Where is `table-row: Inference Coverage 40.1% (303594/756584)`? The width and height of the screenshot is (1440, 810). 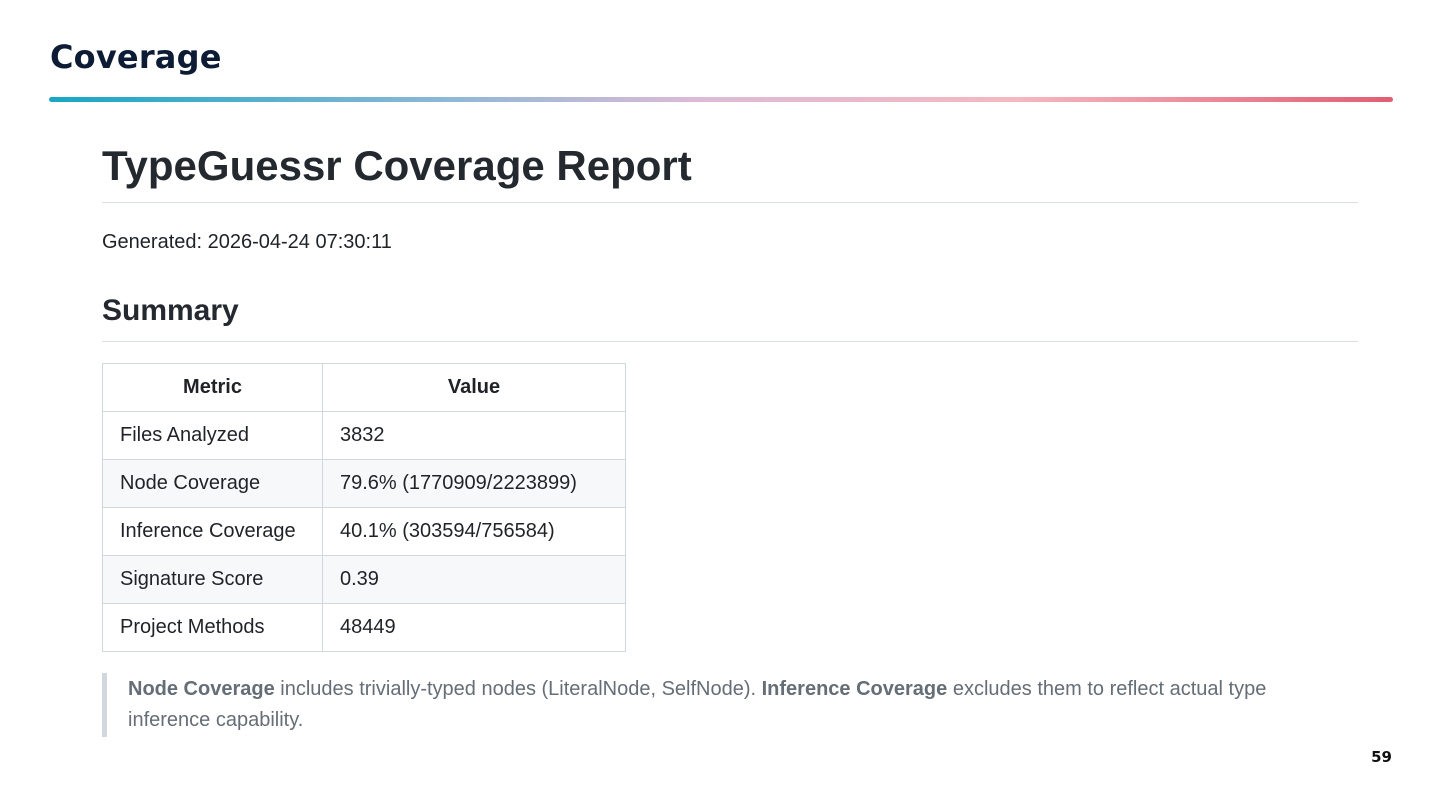 table-row: Inference Coverage 40.1% (303594/756584) is located at coordinates (364, 531).